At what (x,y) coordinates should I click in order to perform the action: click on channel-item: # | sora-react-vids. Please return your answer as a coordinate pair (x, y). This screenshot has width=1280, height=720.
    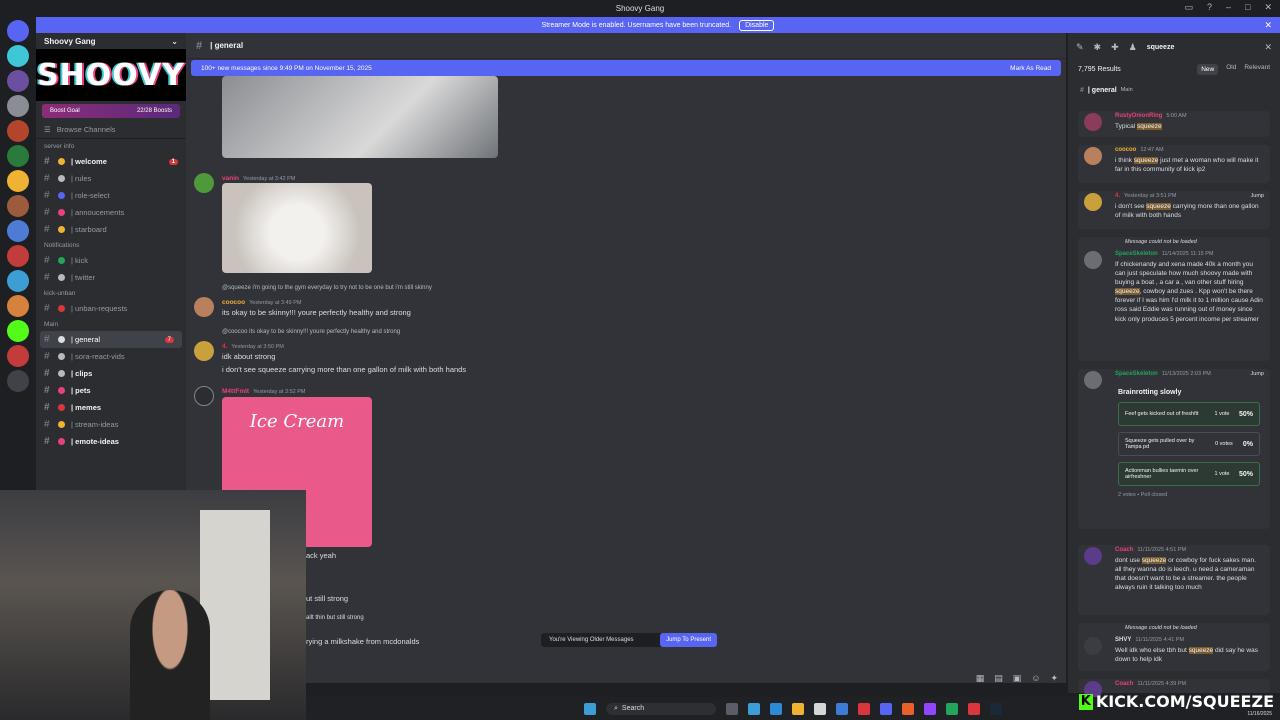
    Looking at the image, I should click on (111, 356).